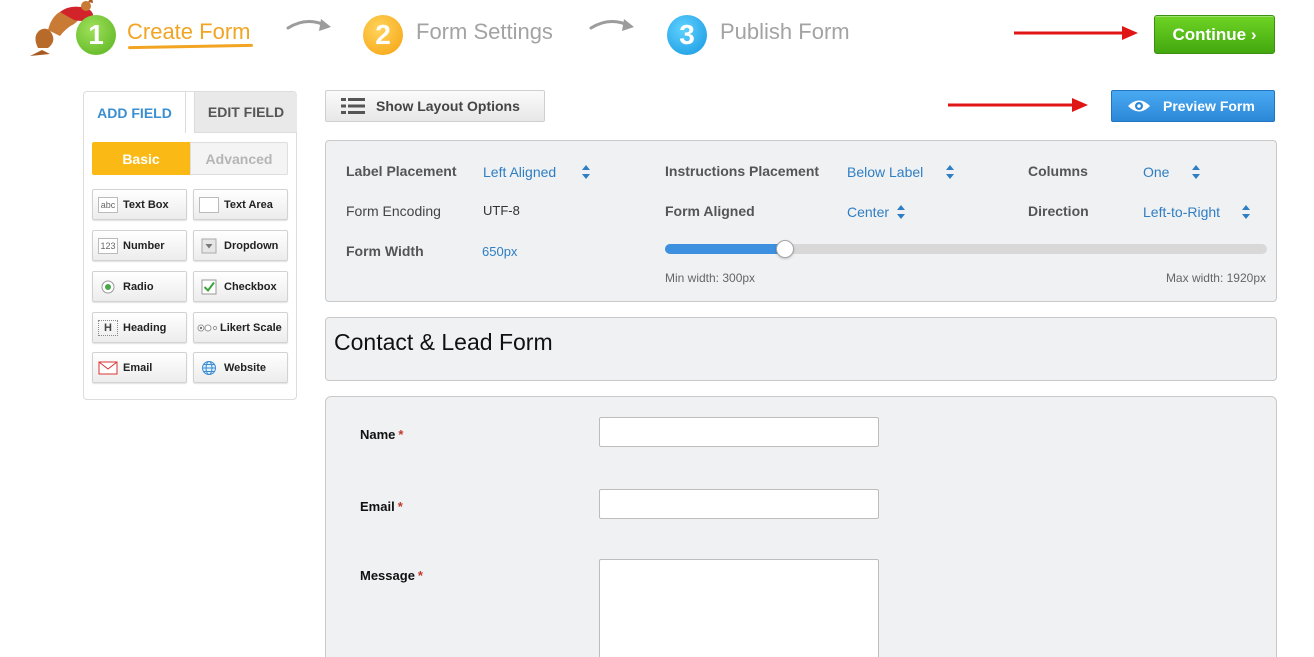 The image size is (1314, 657). Describe the element at coordinates (108, 204) in the screenshot. I see `text-box-icon: abc` at that location.